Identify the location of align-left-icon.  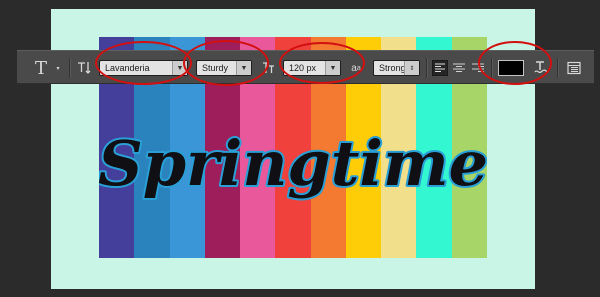
(440, 67).